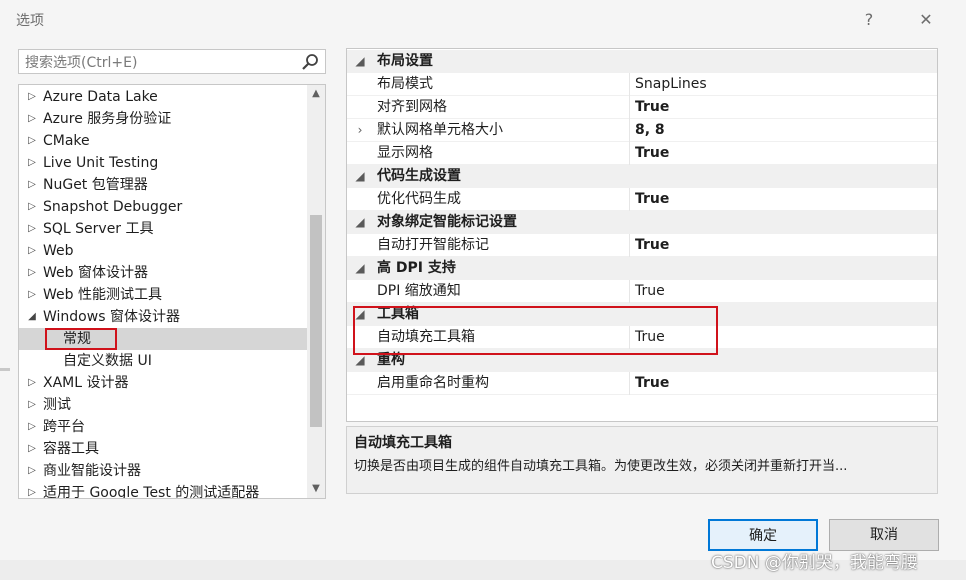 The image size is (966, 580). What do you see at coordinates (160, 62) in the screenshot?
I see `search-input` at bounding box center [160, 62].